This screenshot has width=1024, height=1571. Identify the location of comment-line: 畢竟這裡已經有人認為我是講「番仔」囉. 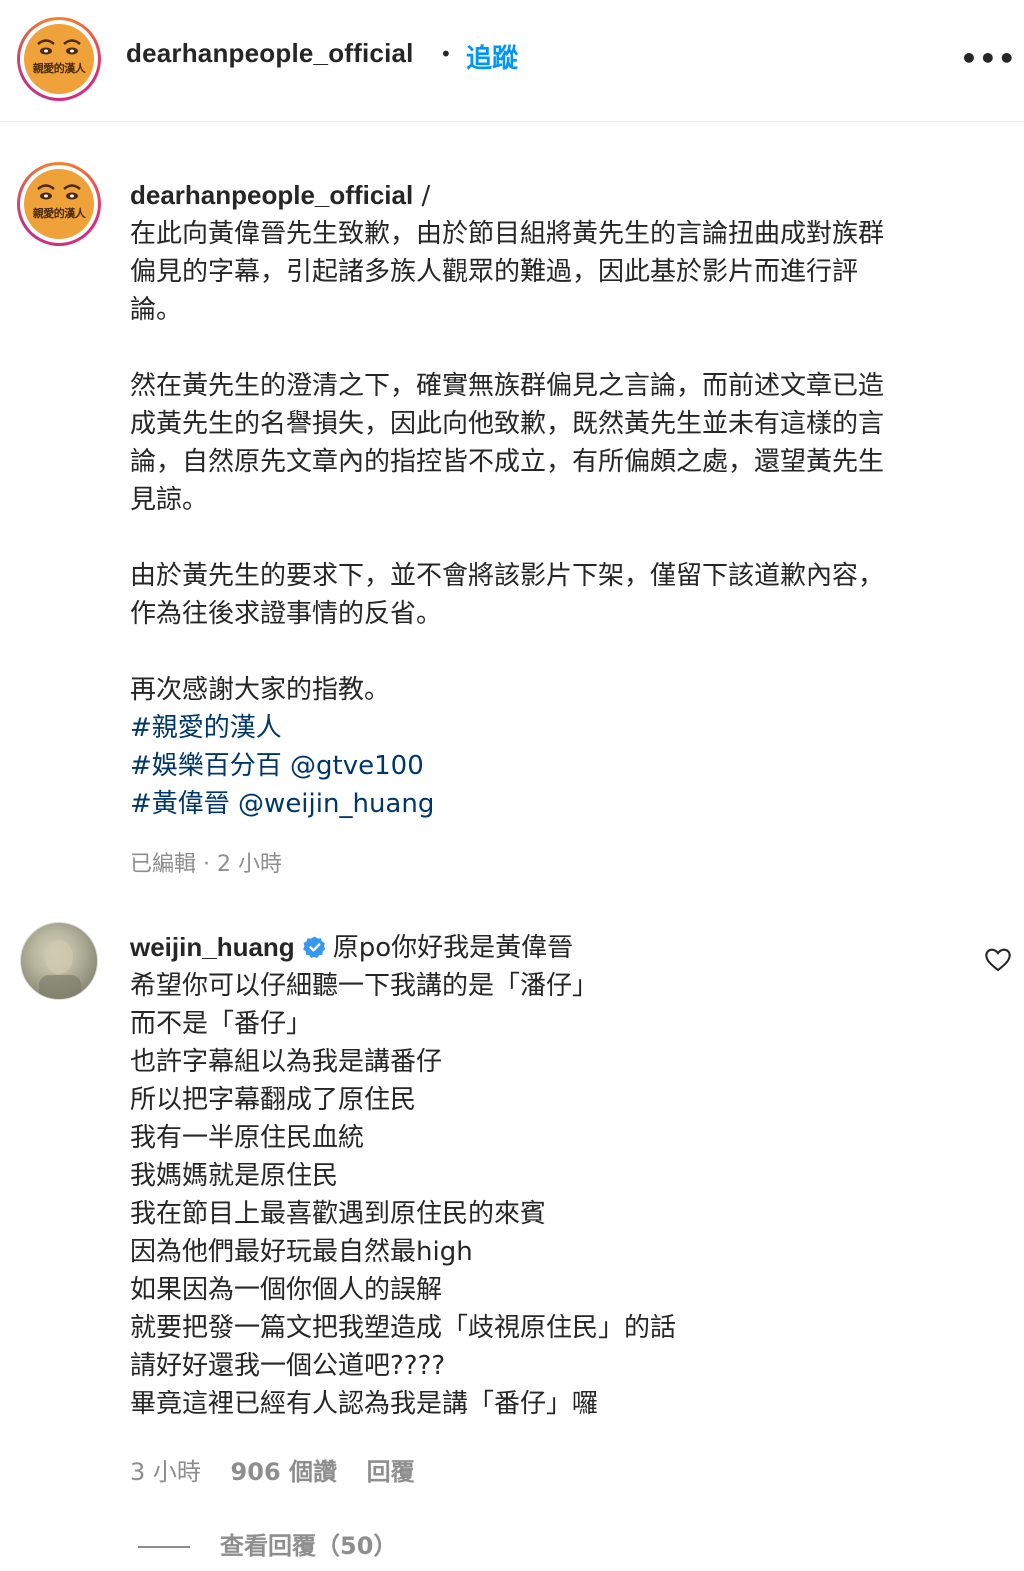
(364, 1404).